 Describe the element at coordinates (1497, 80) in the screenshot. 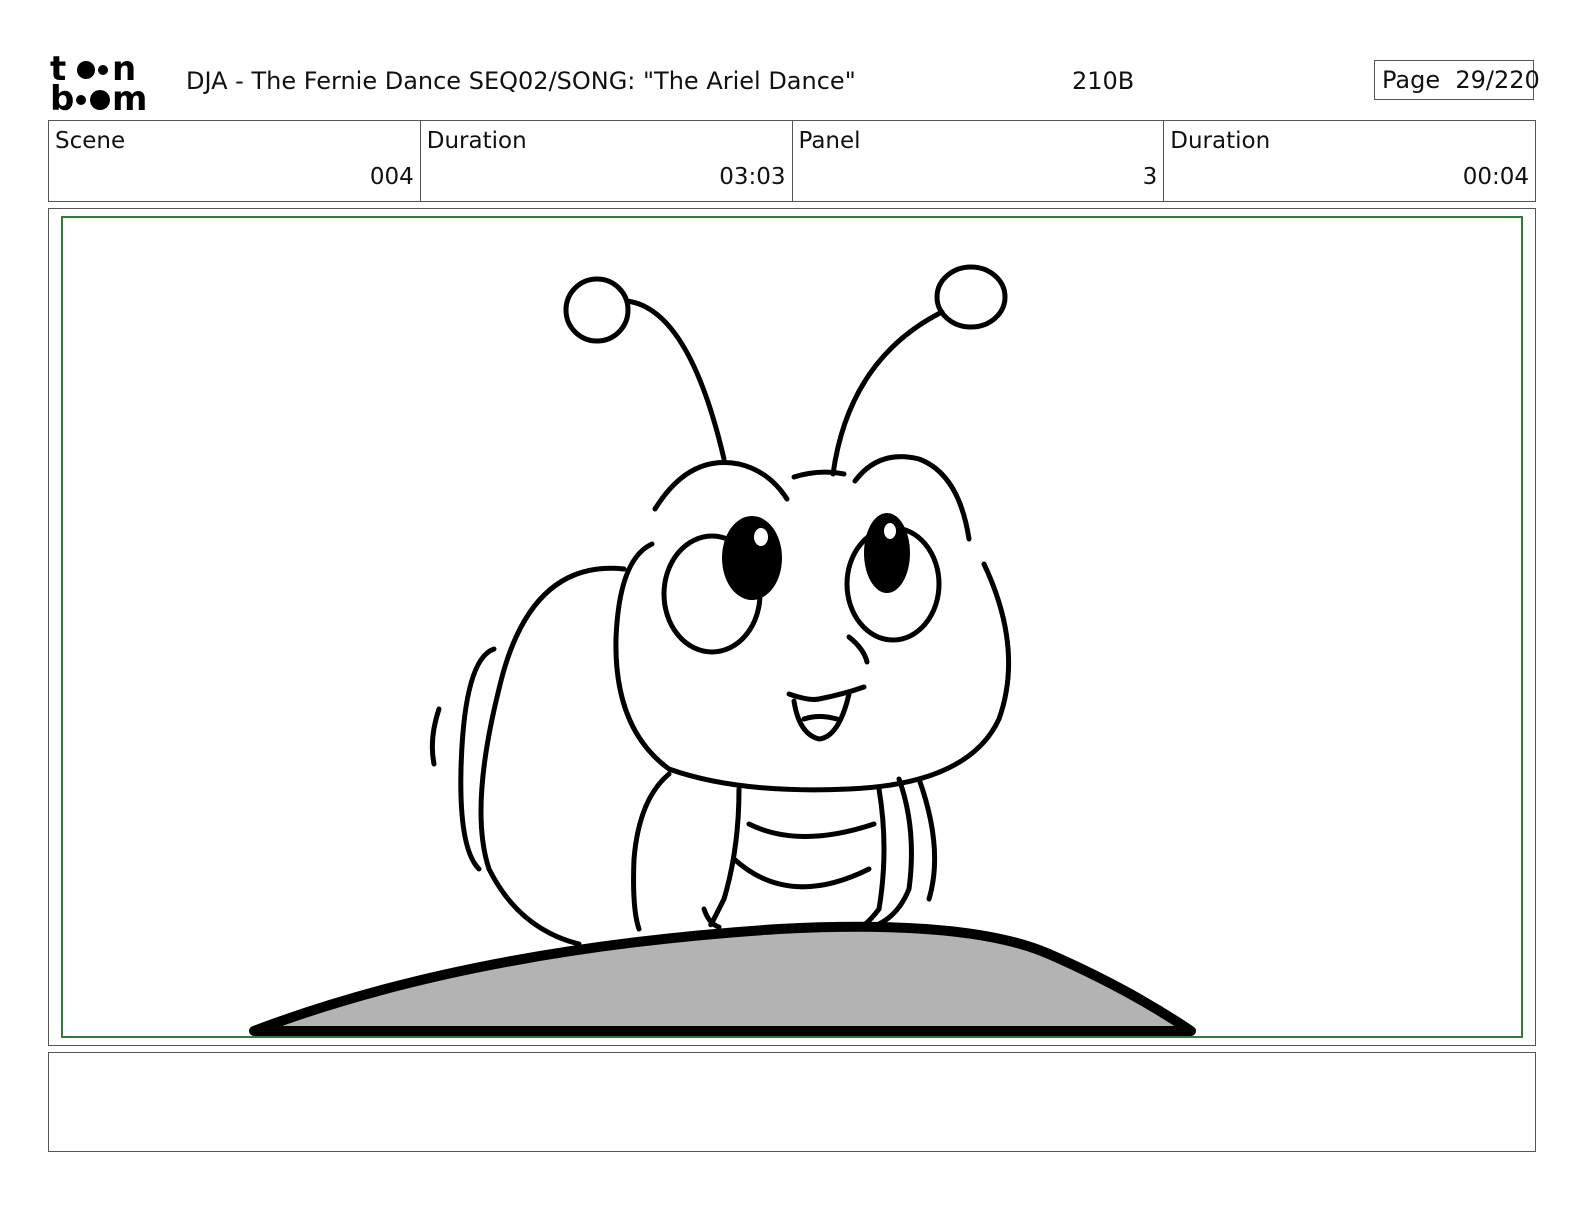

I see `page-number: 29/220` at that location.